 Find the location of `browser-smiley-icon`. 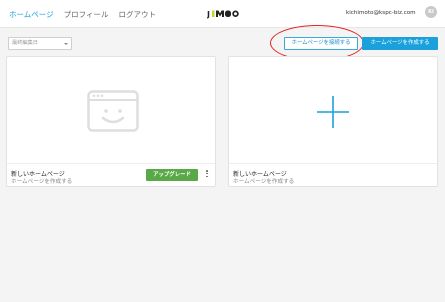

browser-smiley-icon is located at coordinates (113, 111).